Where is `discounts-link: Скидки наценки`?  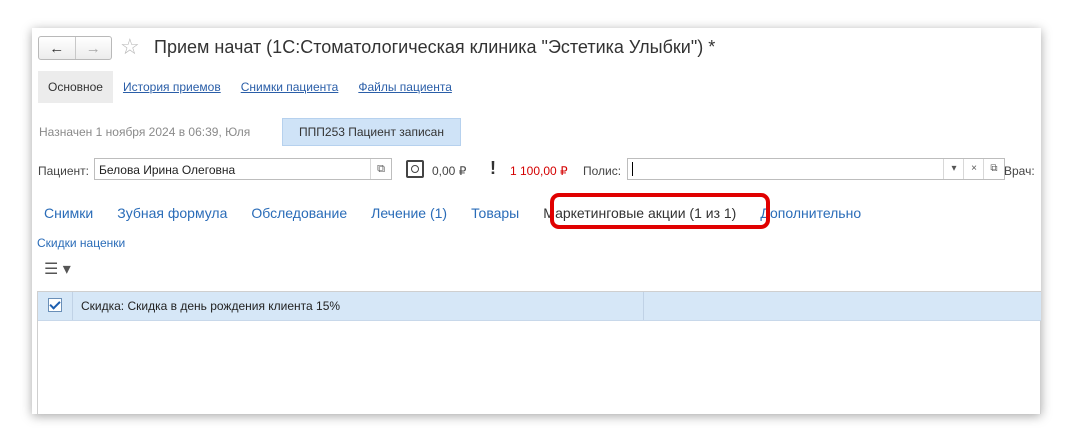 discounts-link: Скидки наценки is located at coordinates (81, 243).